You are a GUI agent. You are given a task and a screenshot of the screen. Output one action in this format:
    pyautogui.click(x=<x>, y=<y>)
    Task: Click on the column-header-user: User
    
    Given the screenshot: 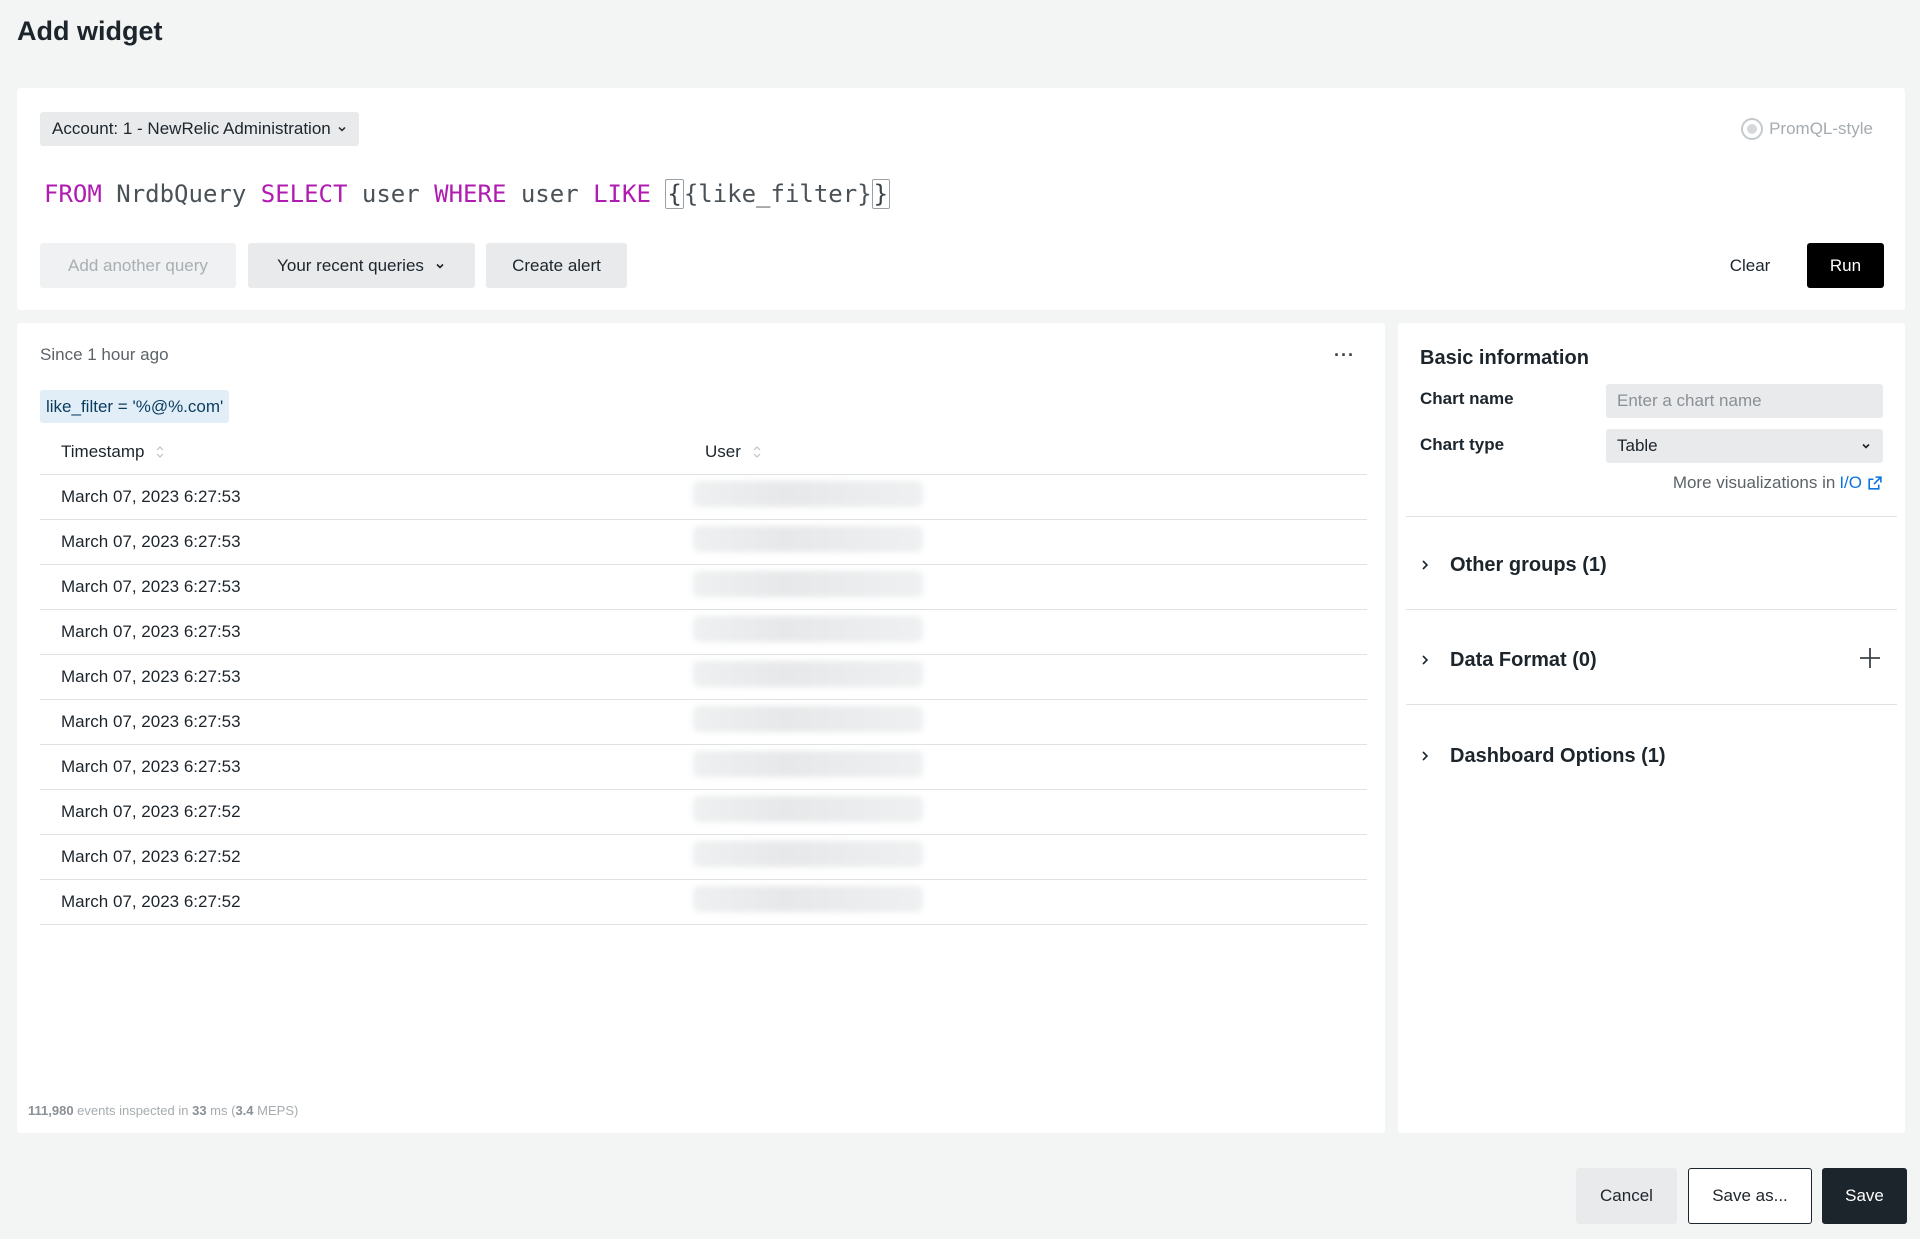 What is the action you would take?
    pyautogui.click(x=1025, y=452)
    